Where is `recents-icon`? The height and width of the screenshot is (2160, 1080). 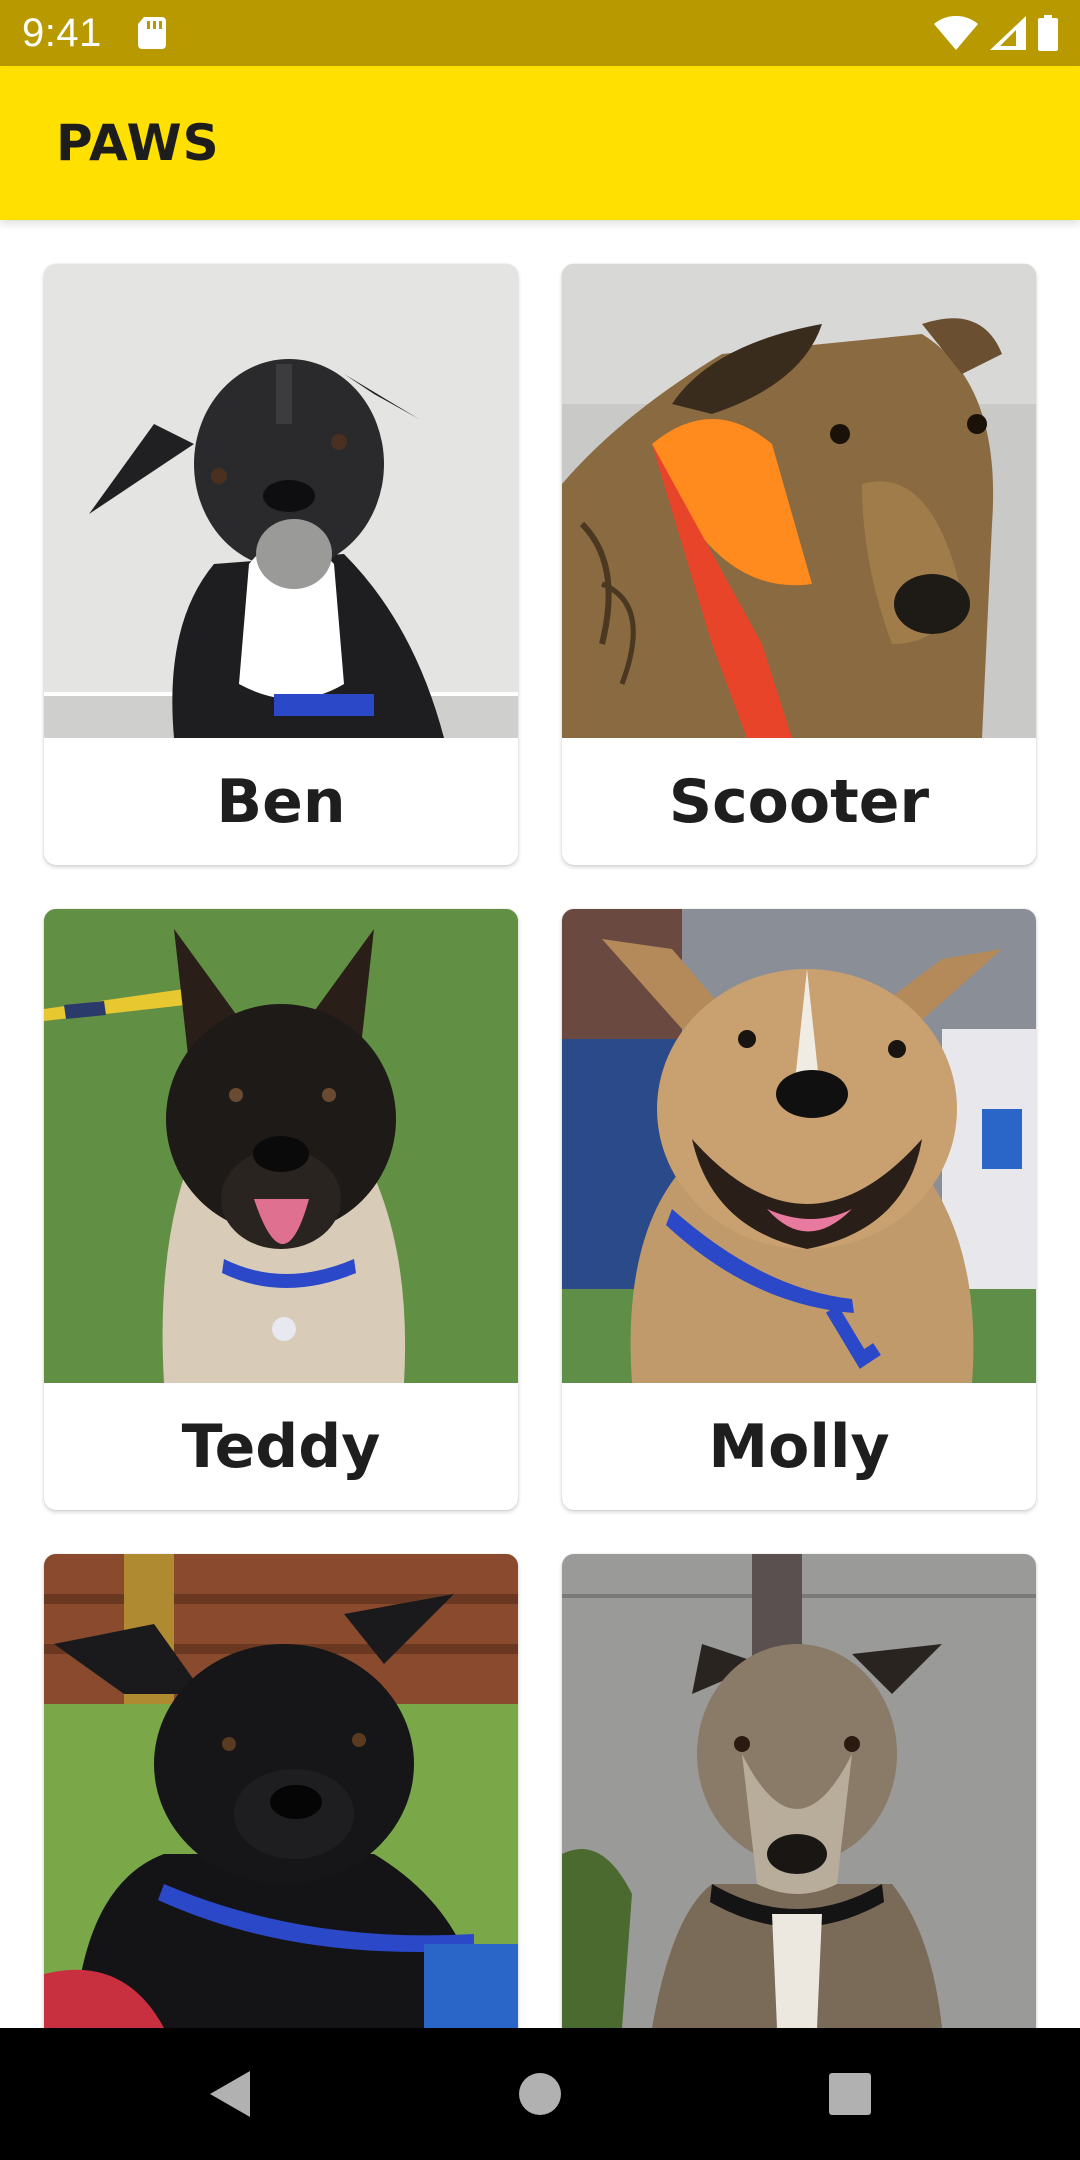
recents-icon is located at coordinates (850, 2094).